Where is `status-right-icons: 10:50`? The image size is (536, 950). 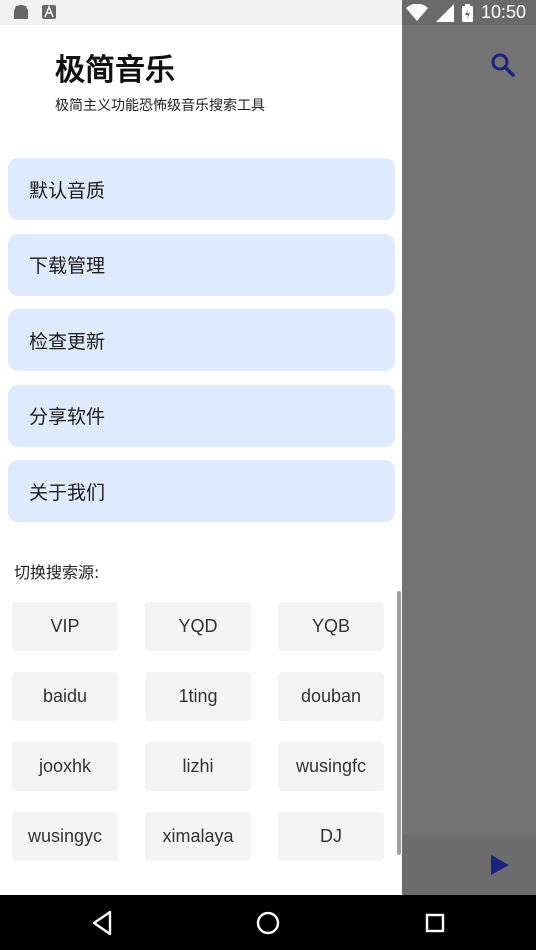 status-right-icons: 10:50 is located at coordinates (465, 12).